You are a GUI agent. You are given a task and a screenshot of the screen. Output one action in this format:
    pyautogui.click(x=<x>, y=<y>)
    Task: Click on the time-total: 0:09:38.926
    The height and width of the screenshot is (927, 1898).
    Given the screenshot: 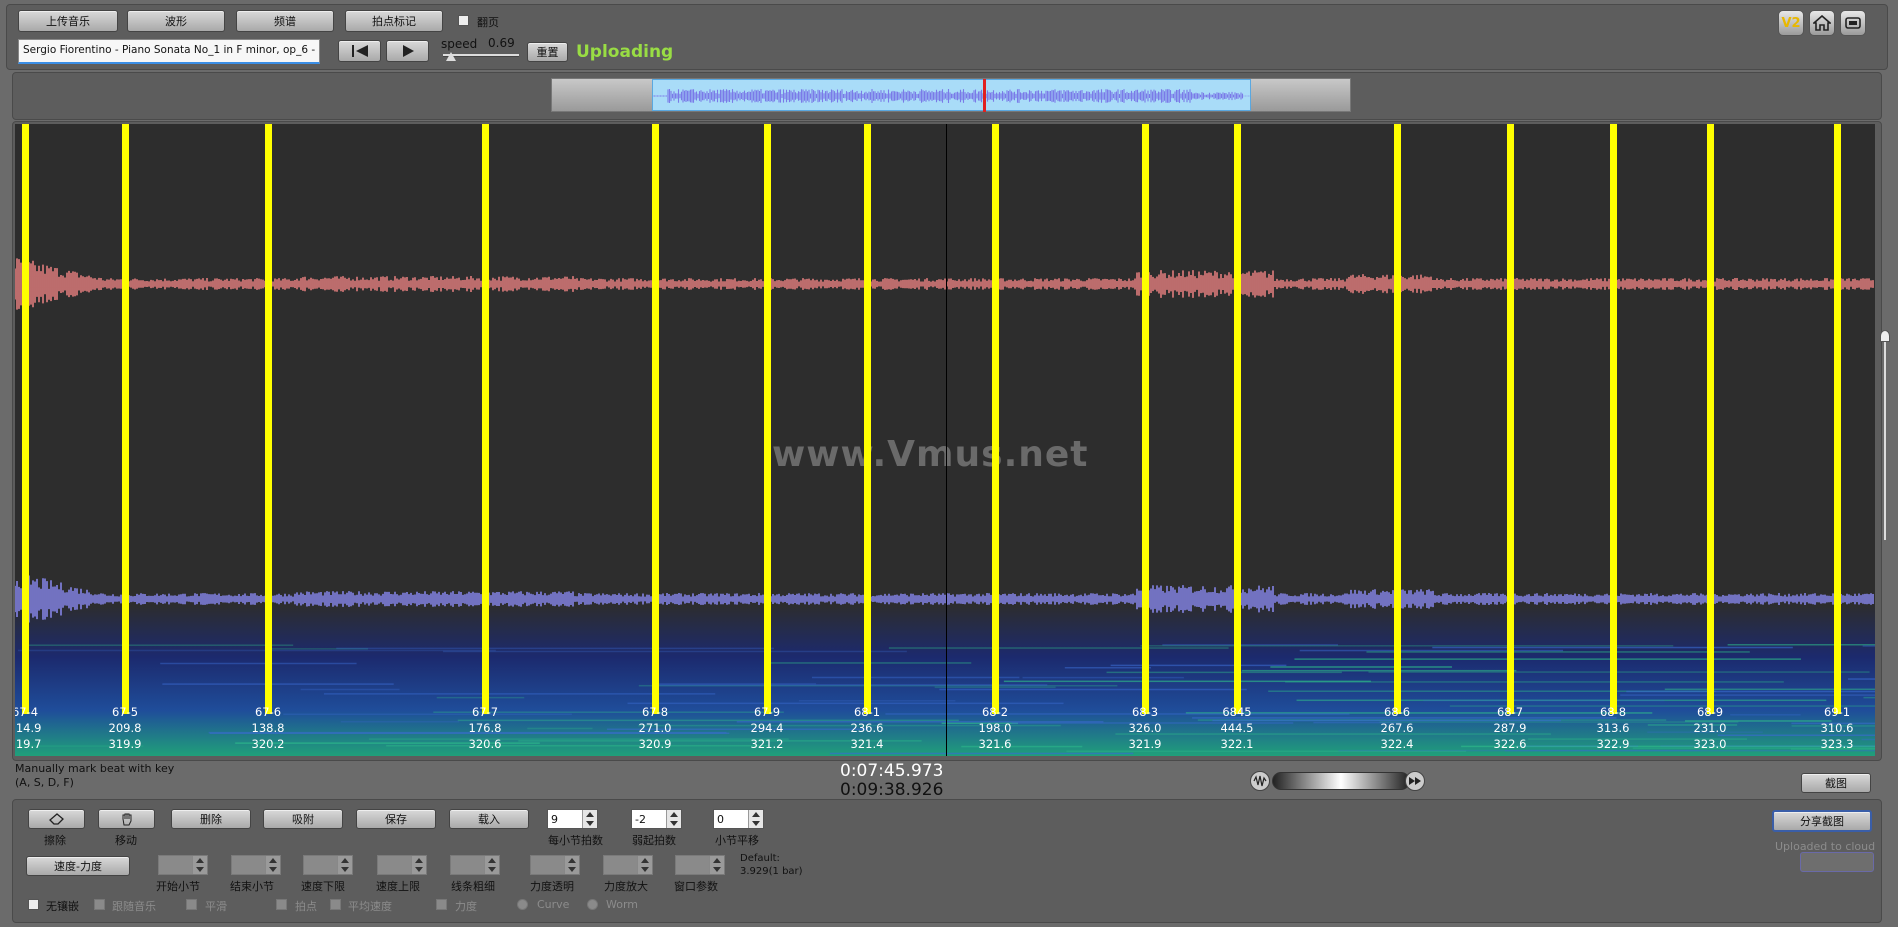 What is the action you would take?
    pyautogui.click(x=892, y=790)
    